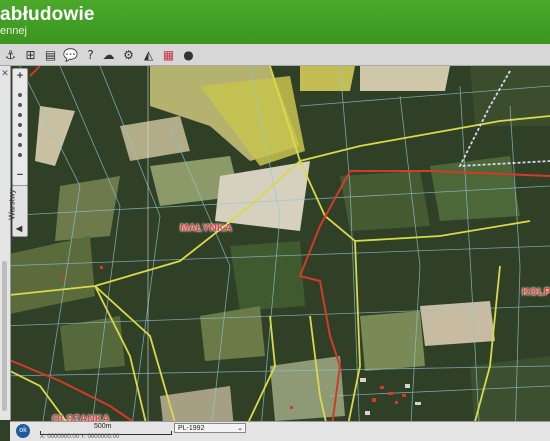 Image resolution: width=550 pixels, height=441 pixels. I want to click on close-icon: ✕, so click(5, 73).